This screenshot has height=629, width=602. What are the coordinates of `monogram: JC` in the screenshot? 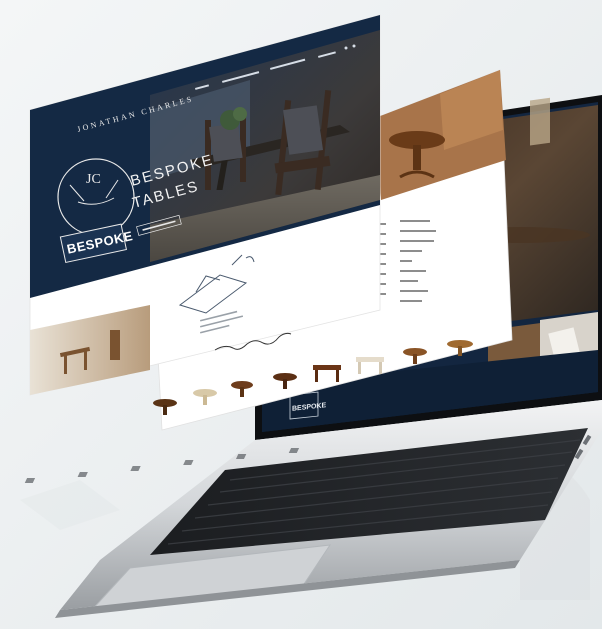 It's located at (93, 179).